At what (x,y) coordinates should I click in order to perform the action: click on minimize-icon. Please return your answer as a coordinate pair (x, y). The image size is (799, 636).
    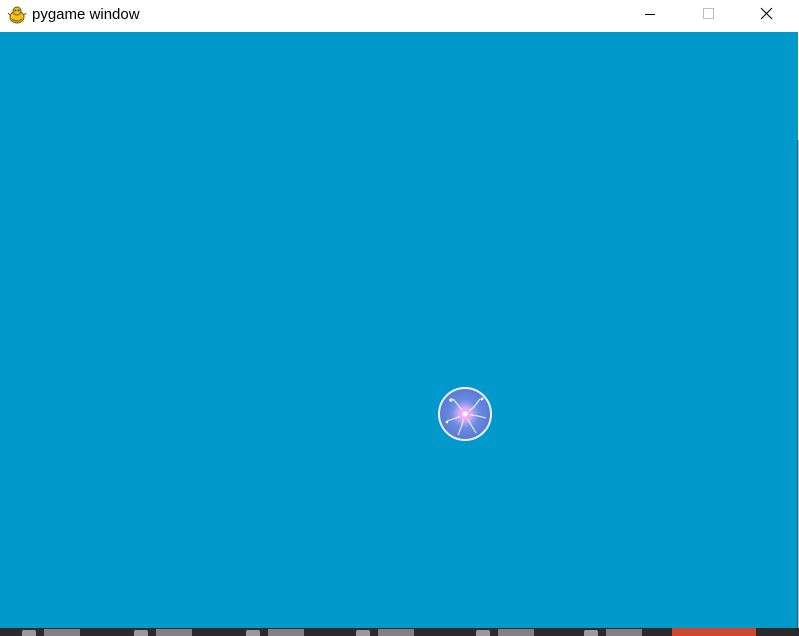
    Looking at the image, I should click on (650, 14).